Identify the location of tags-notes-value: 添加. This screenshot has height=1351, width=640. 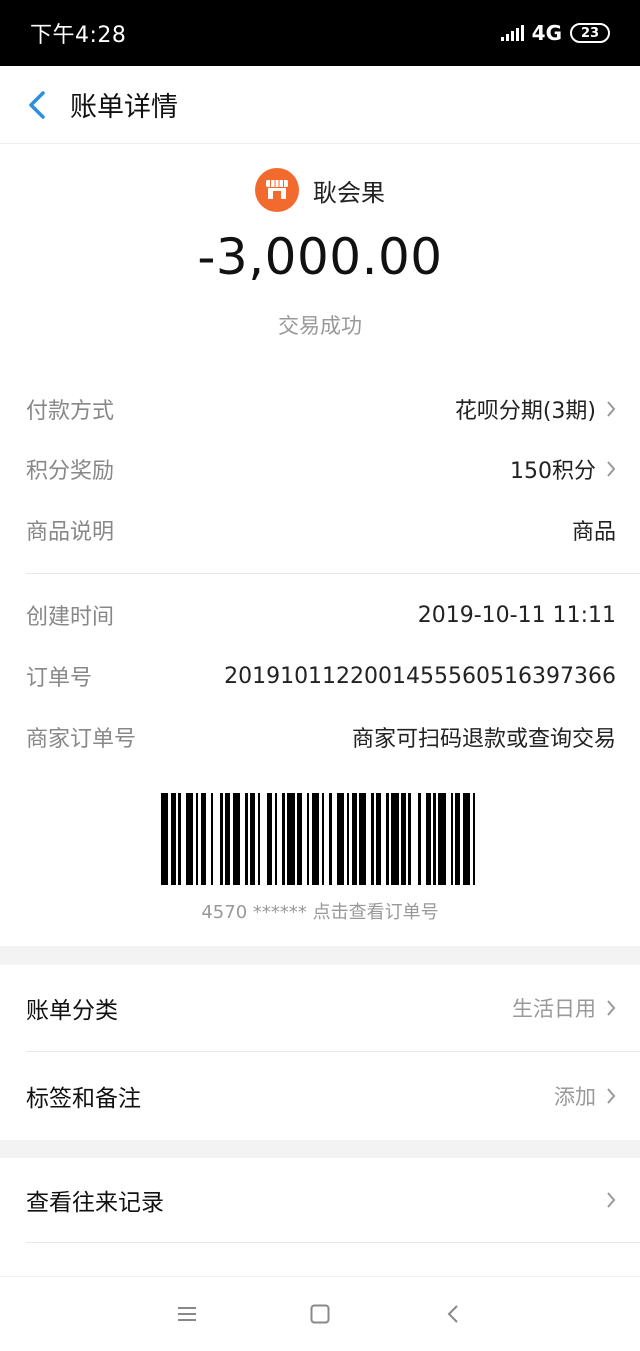
(575, 1097).